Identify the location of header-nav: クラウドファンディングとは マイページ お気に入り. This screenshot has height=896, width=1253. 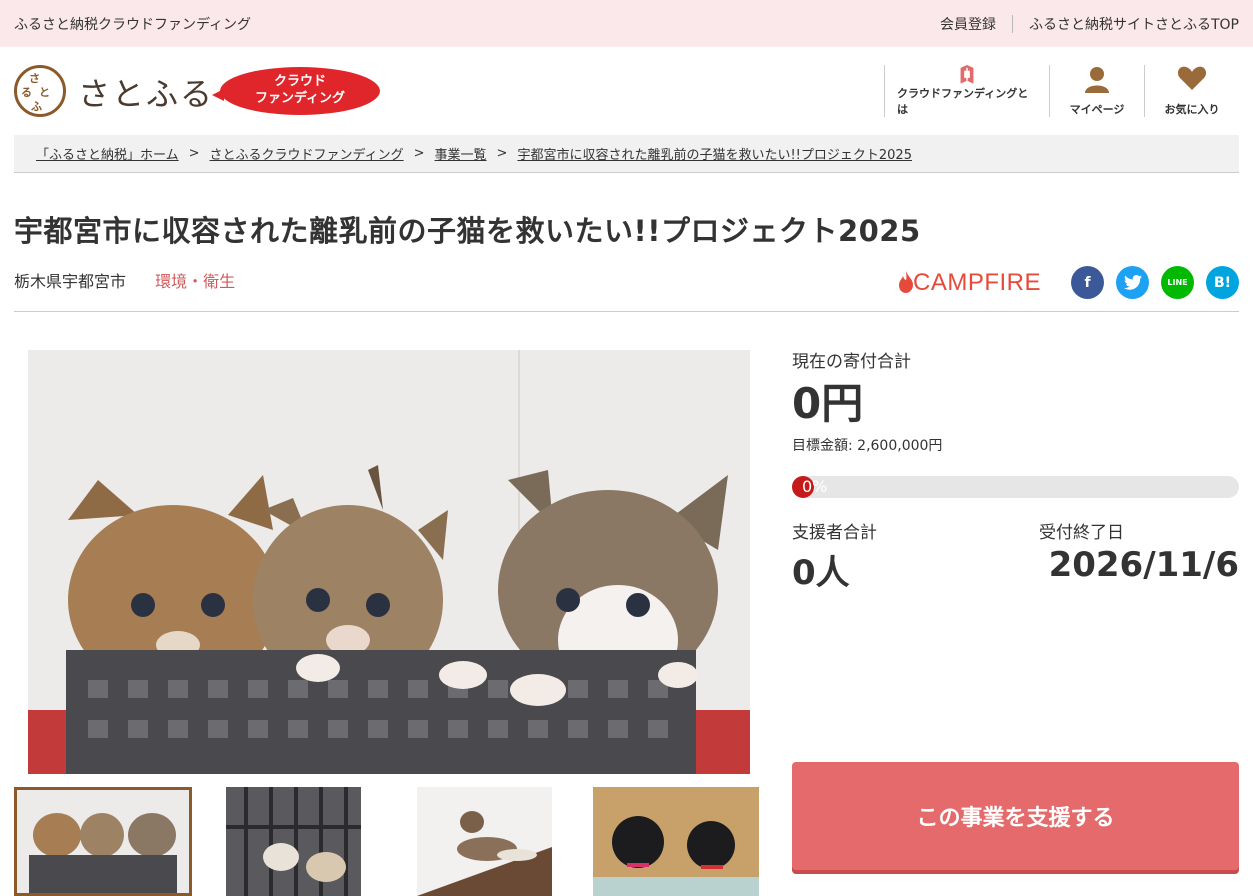
(1061, 91).